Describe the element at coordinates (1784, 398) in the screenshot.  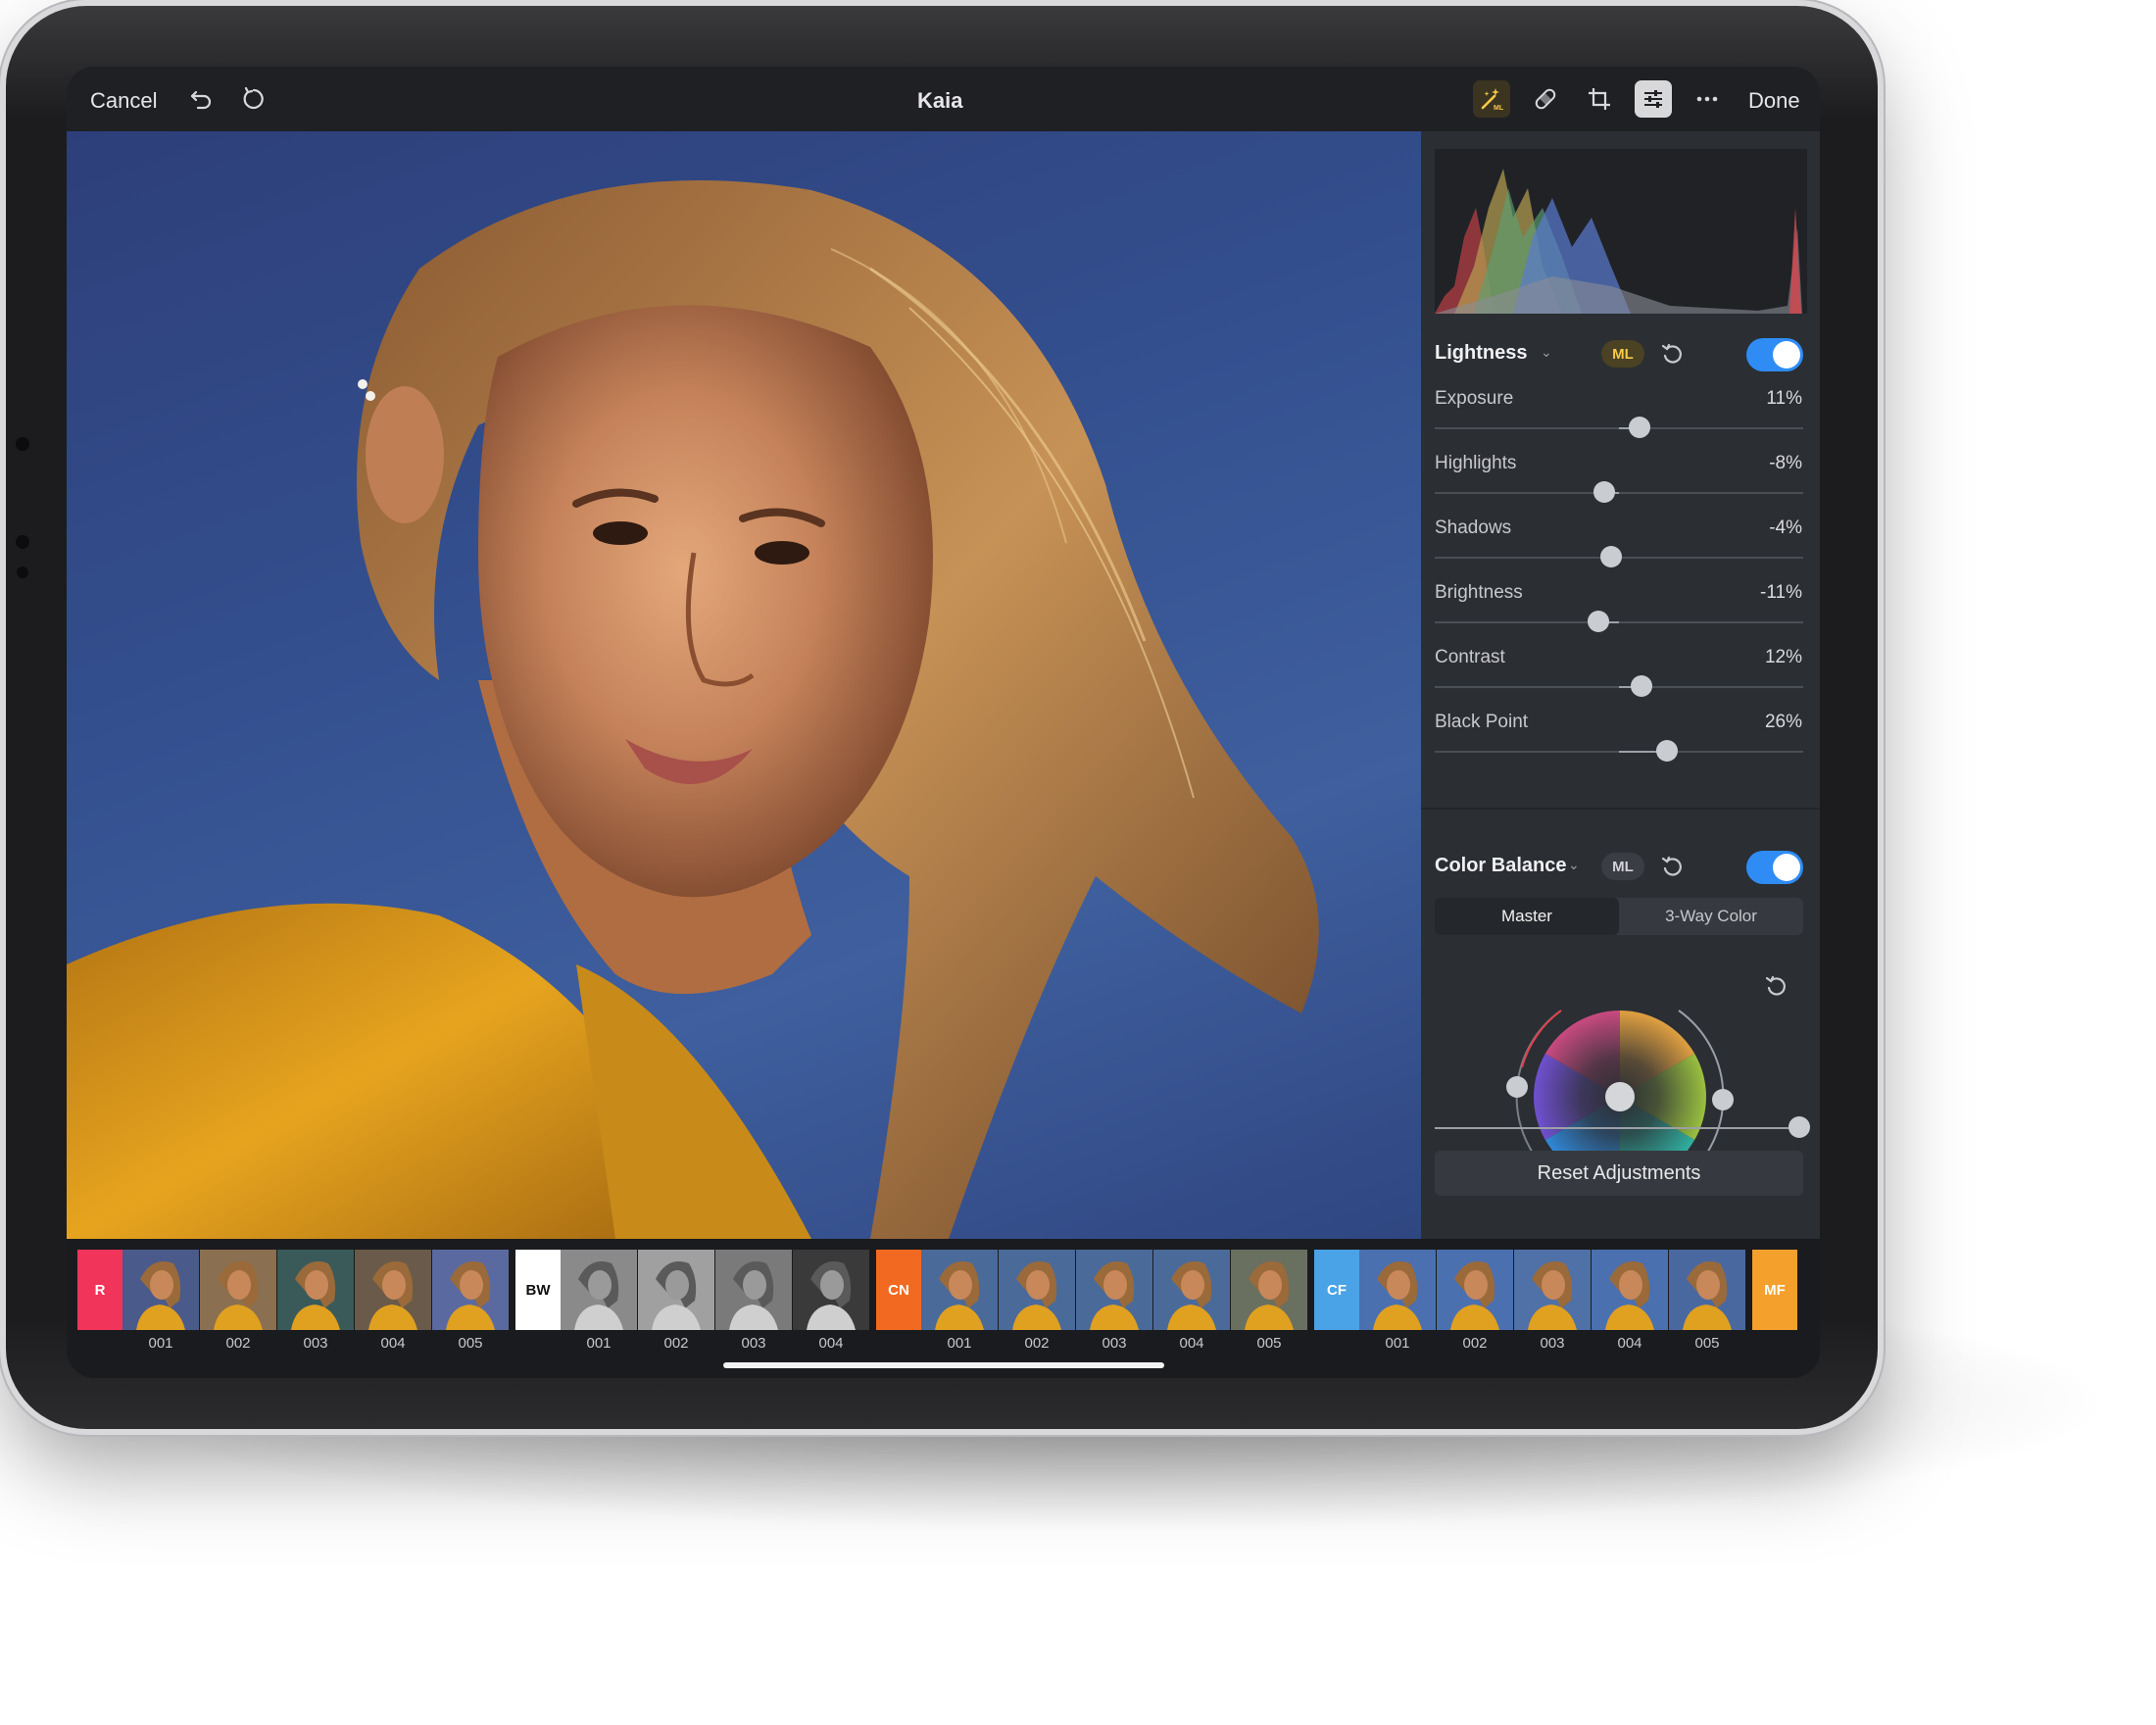
I see `slider-value: 11%` at that location.